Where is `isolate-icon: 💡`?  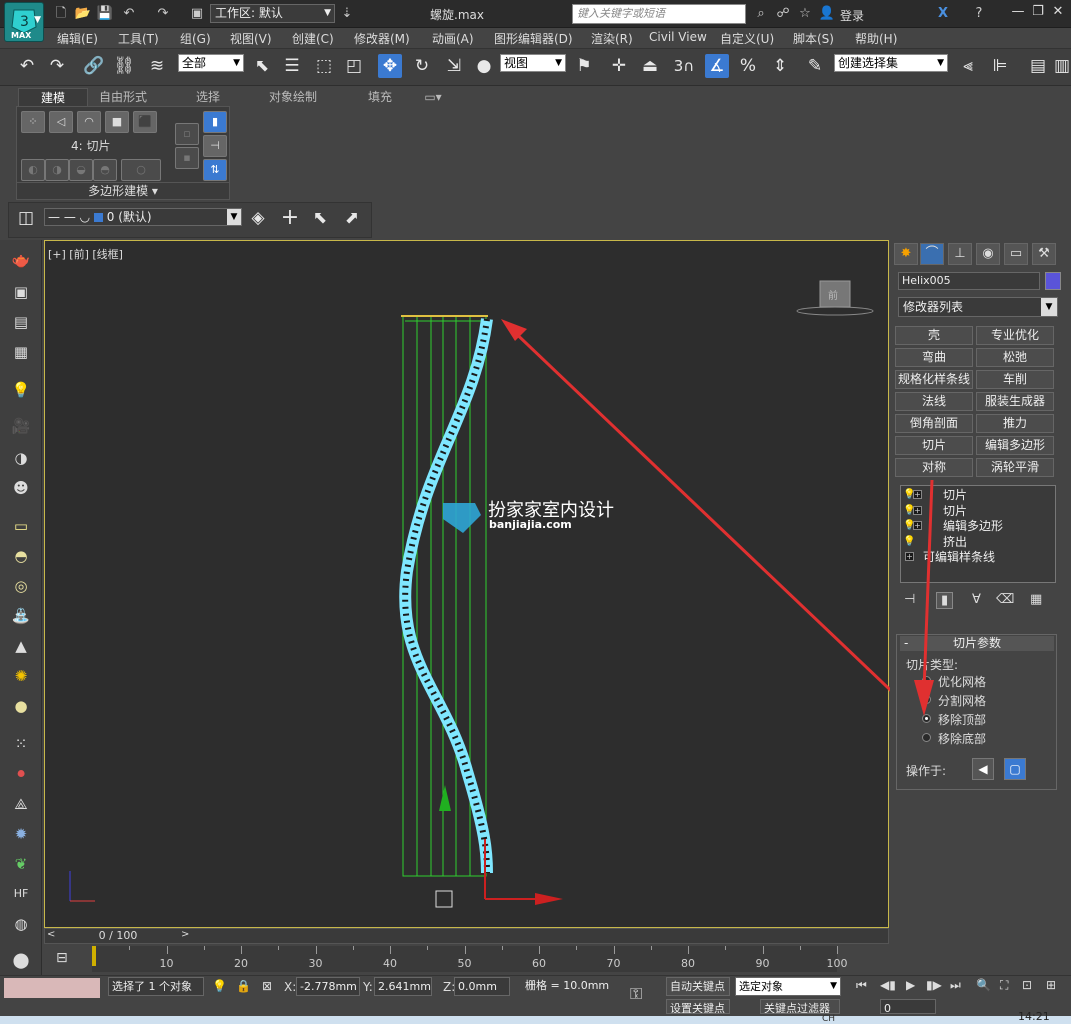
isolate-icon: 💡 is located at coordinates (219, 986).